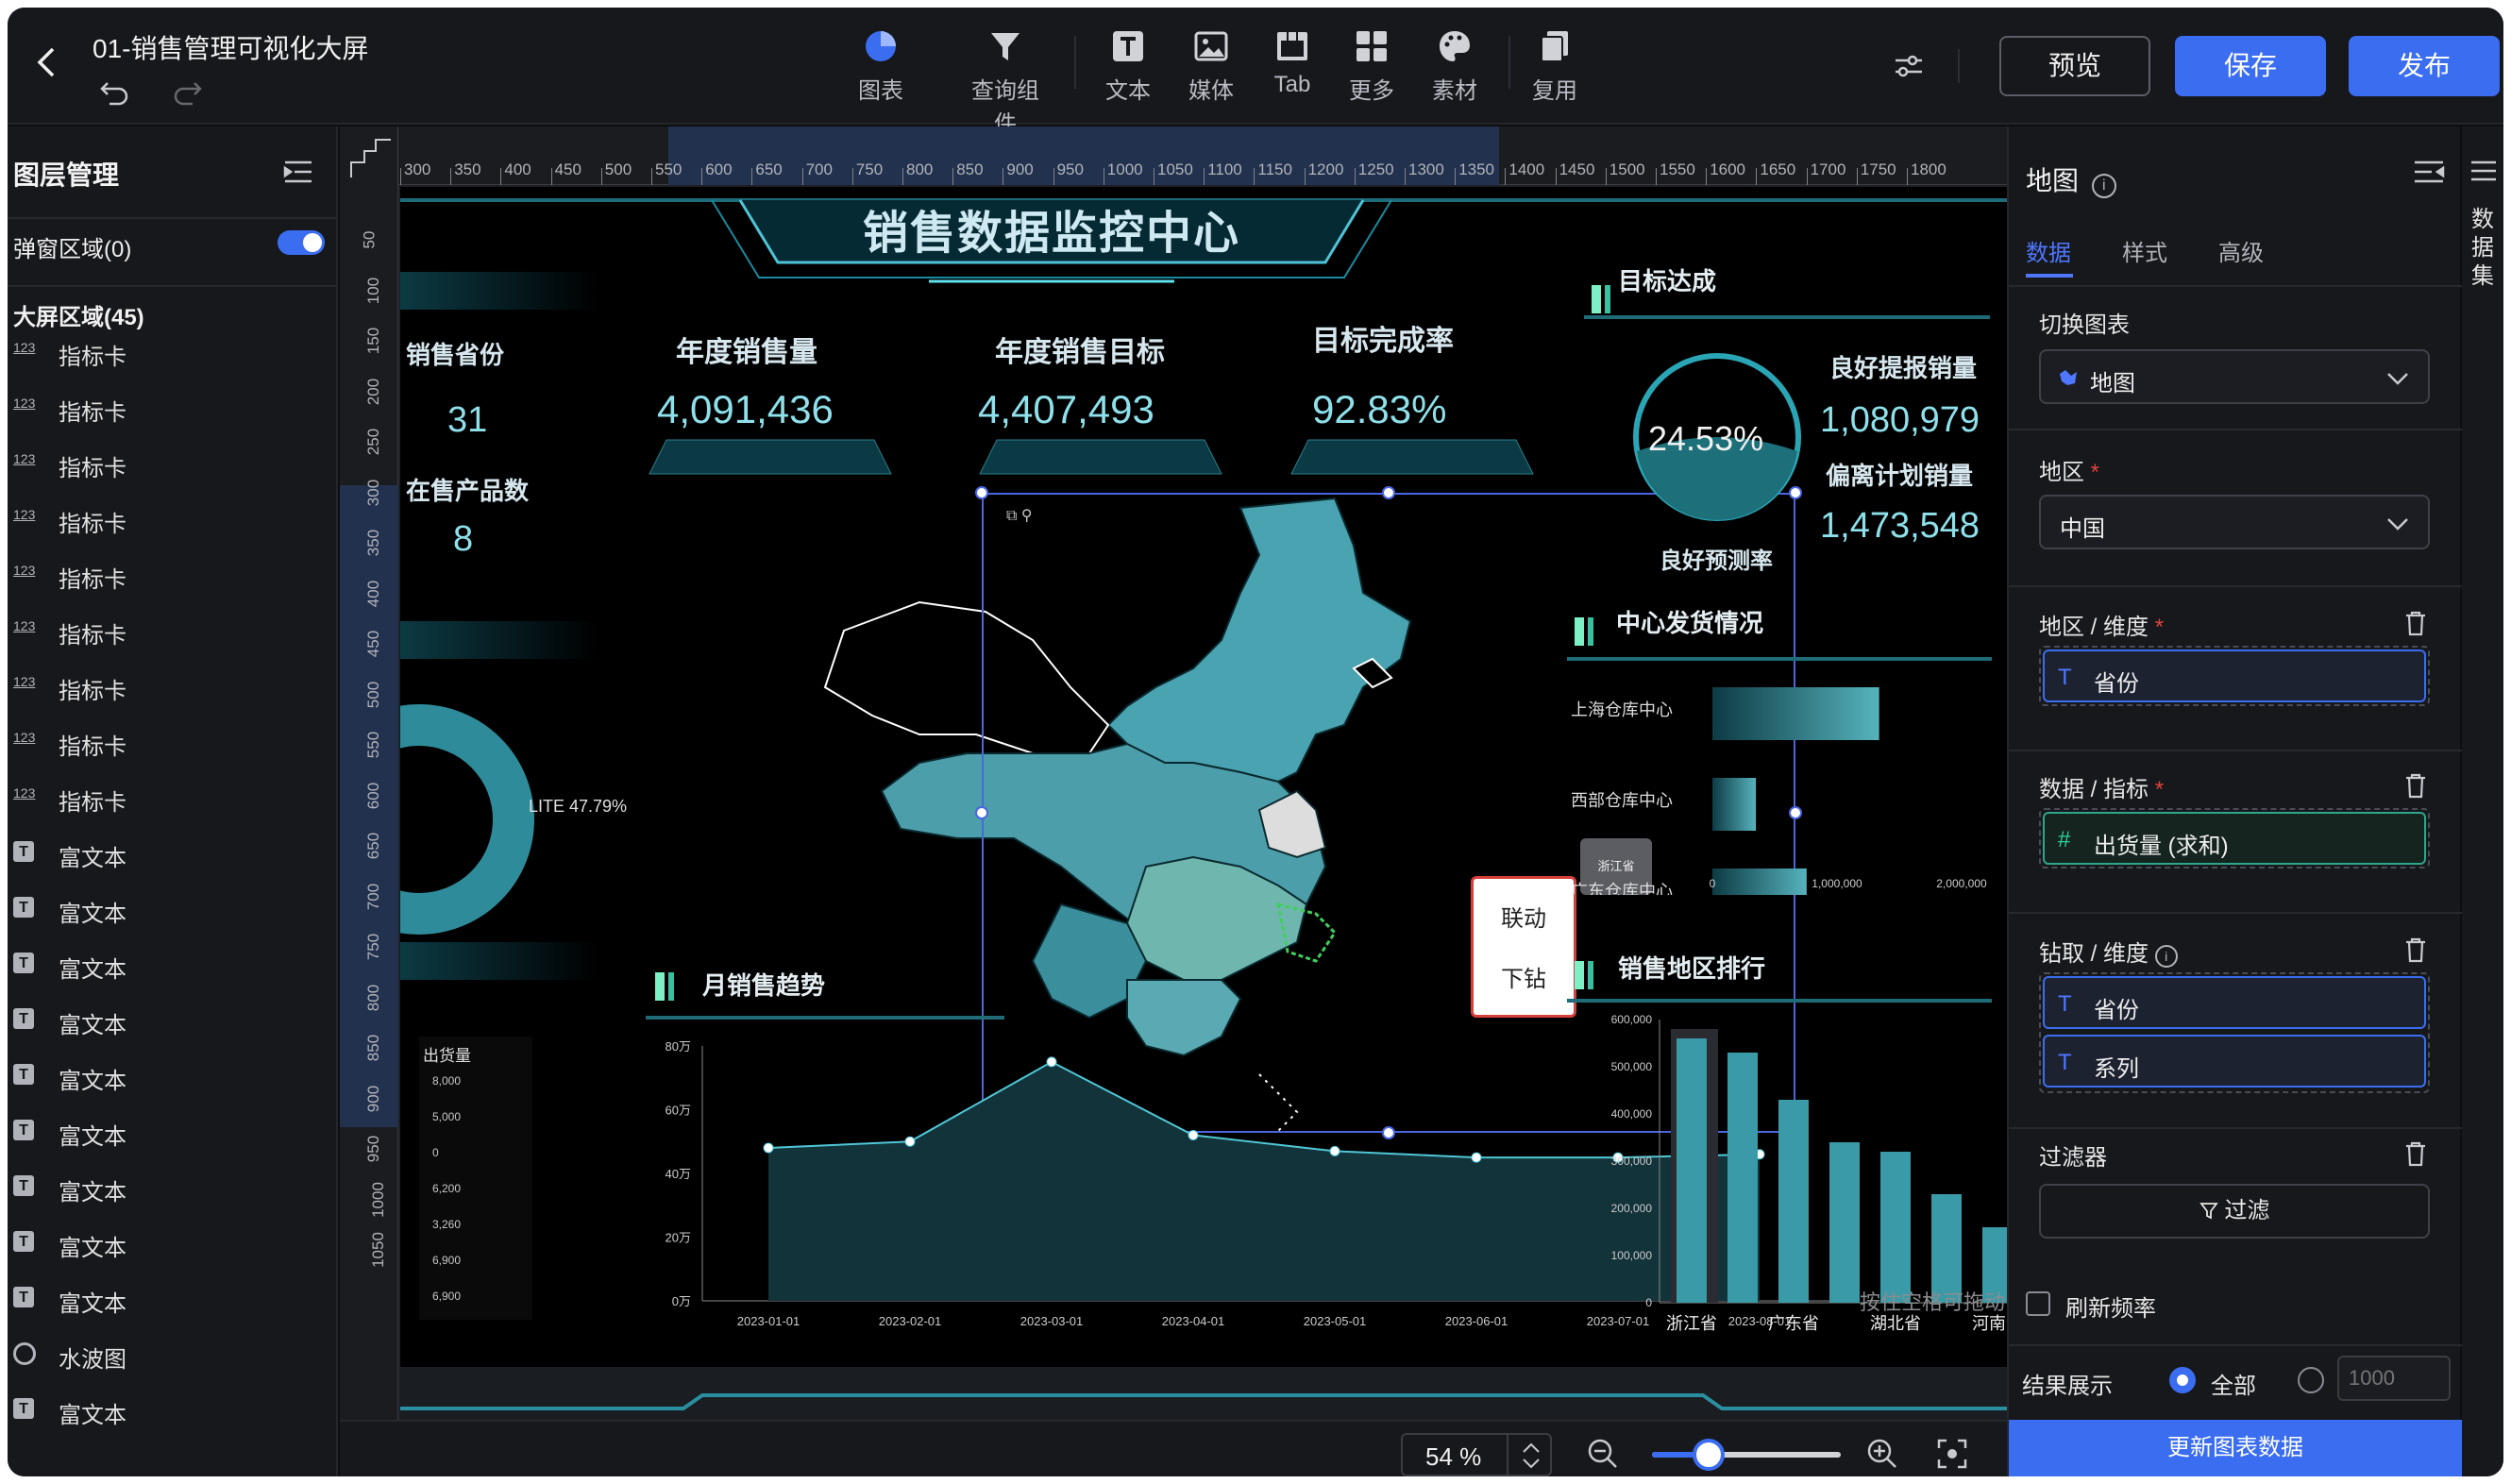 The image size is (2511, 1484). What do you see at coordinates (1531, 1456) in the screenshot?
I see `zoom-stepper-icon` at bounding box center [1531, 1456].